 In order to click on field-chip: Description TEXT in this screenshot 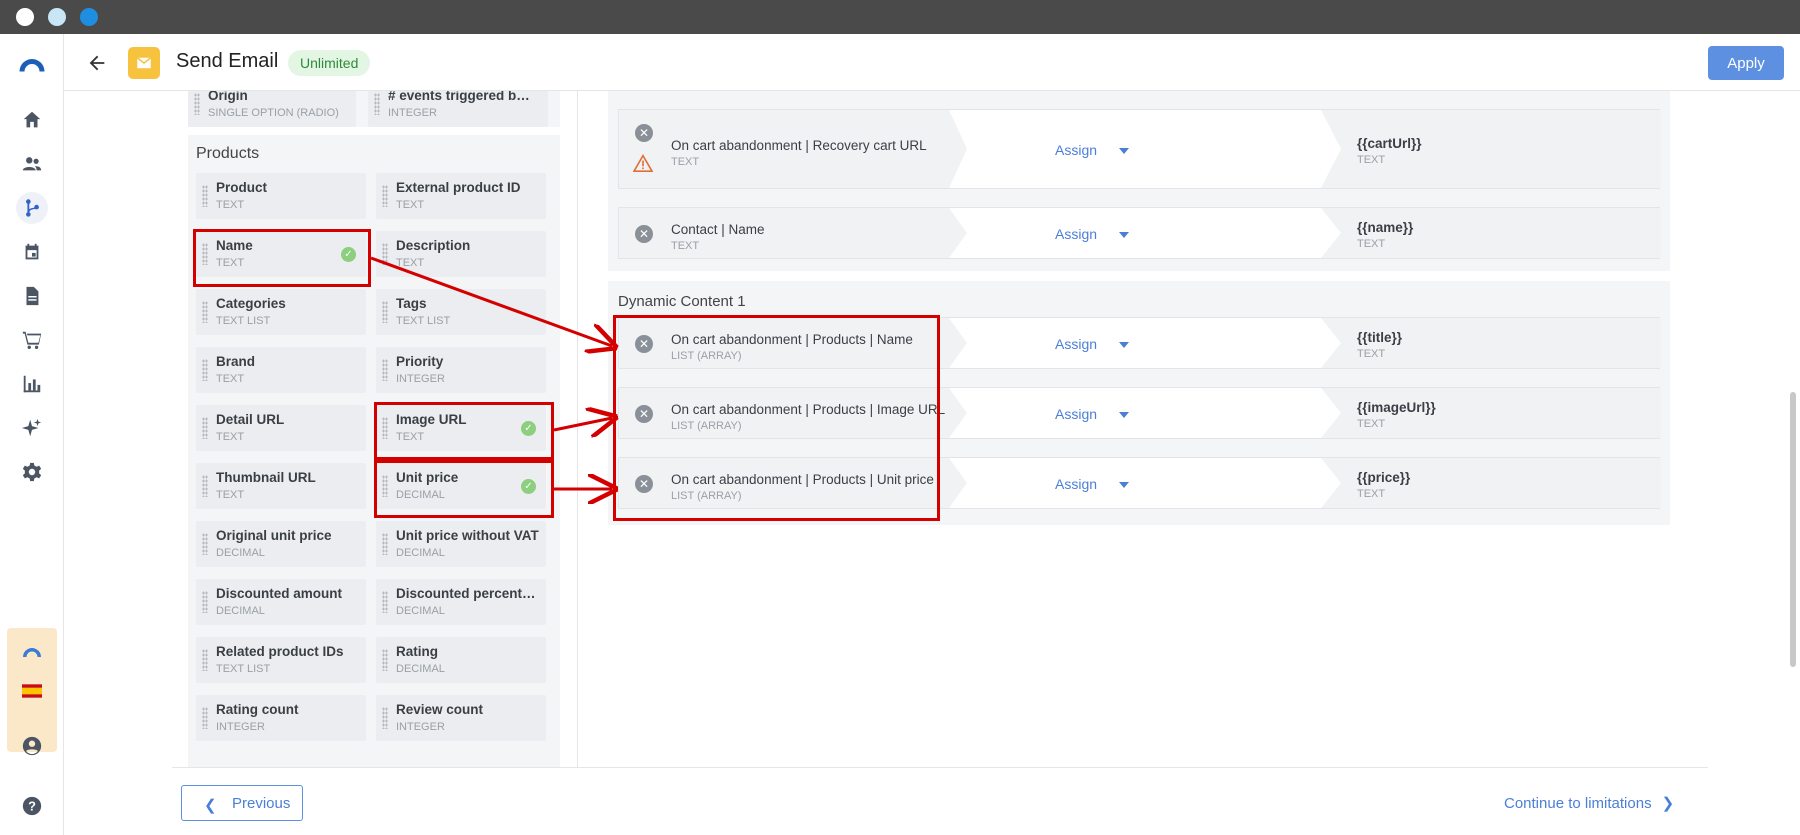, I will do `click(461, 254)`.